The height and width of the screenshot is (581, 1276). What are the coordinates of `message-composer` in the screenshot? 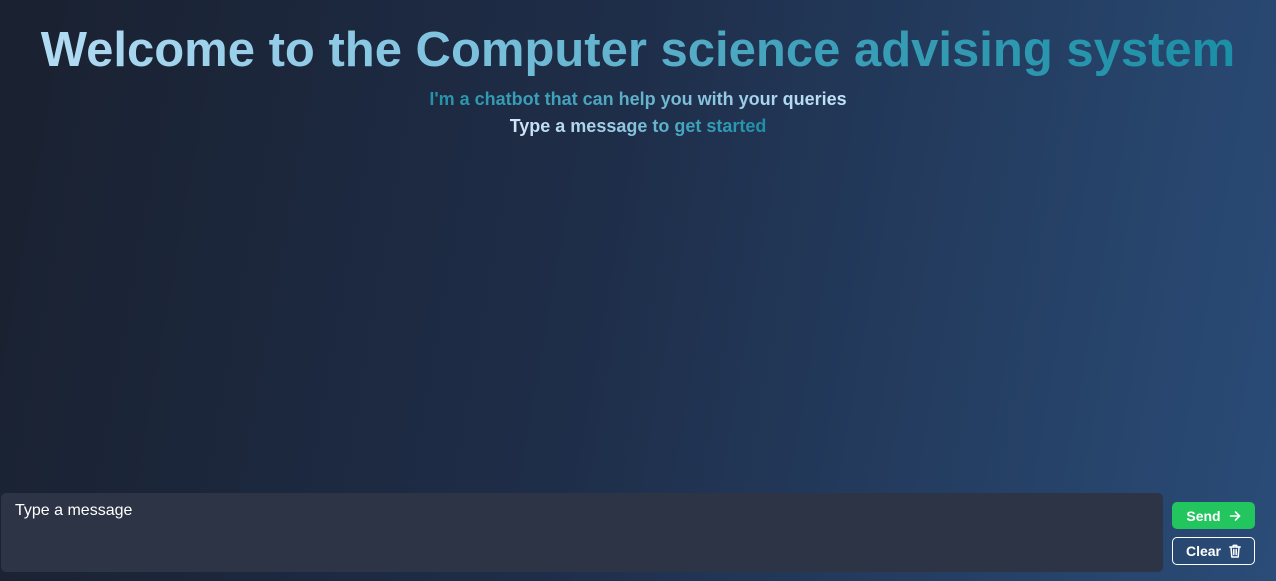 It's located at (582, 532).